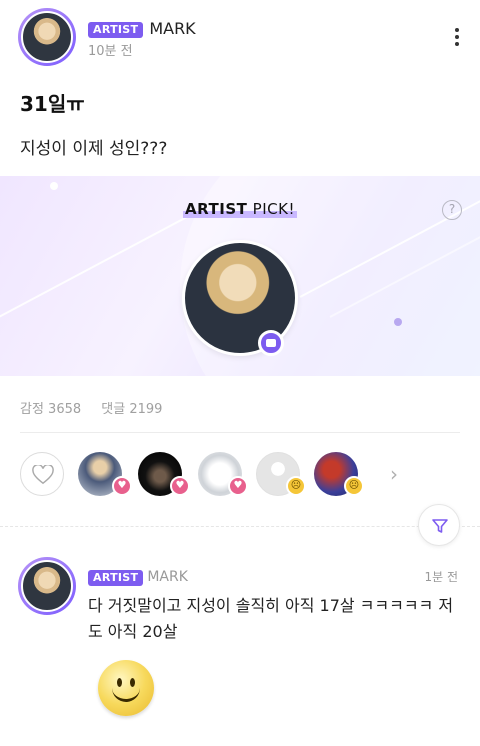  I want to click on chevron-right-icon: ›, so click(394, 474).